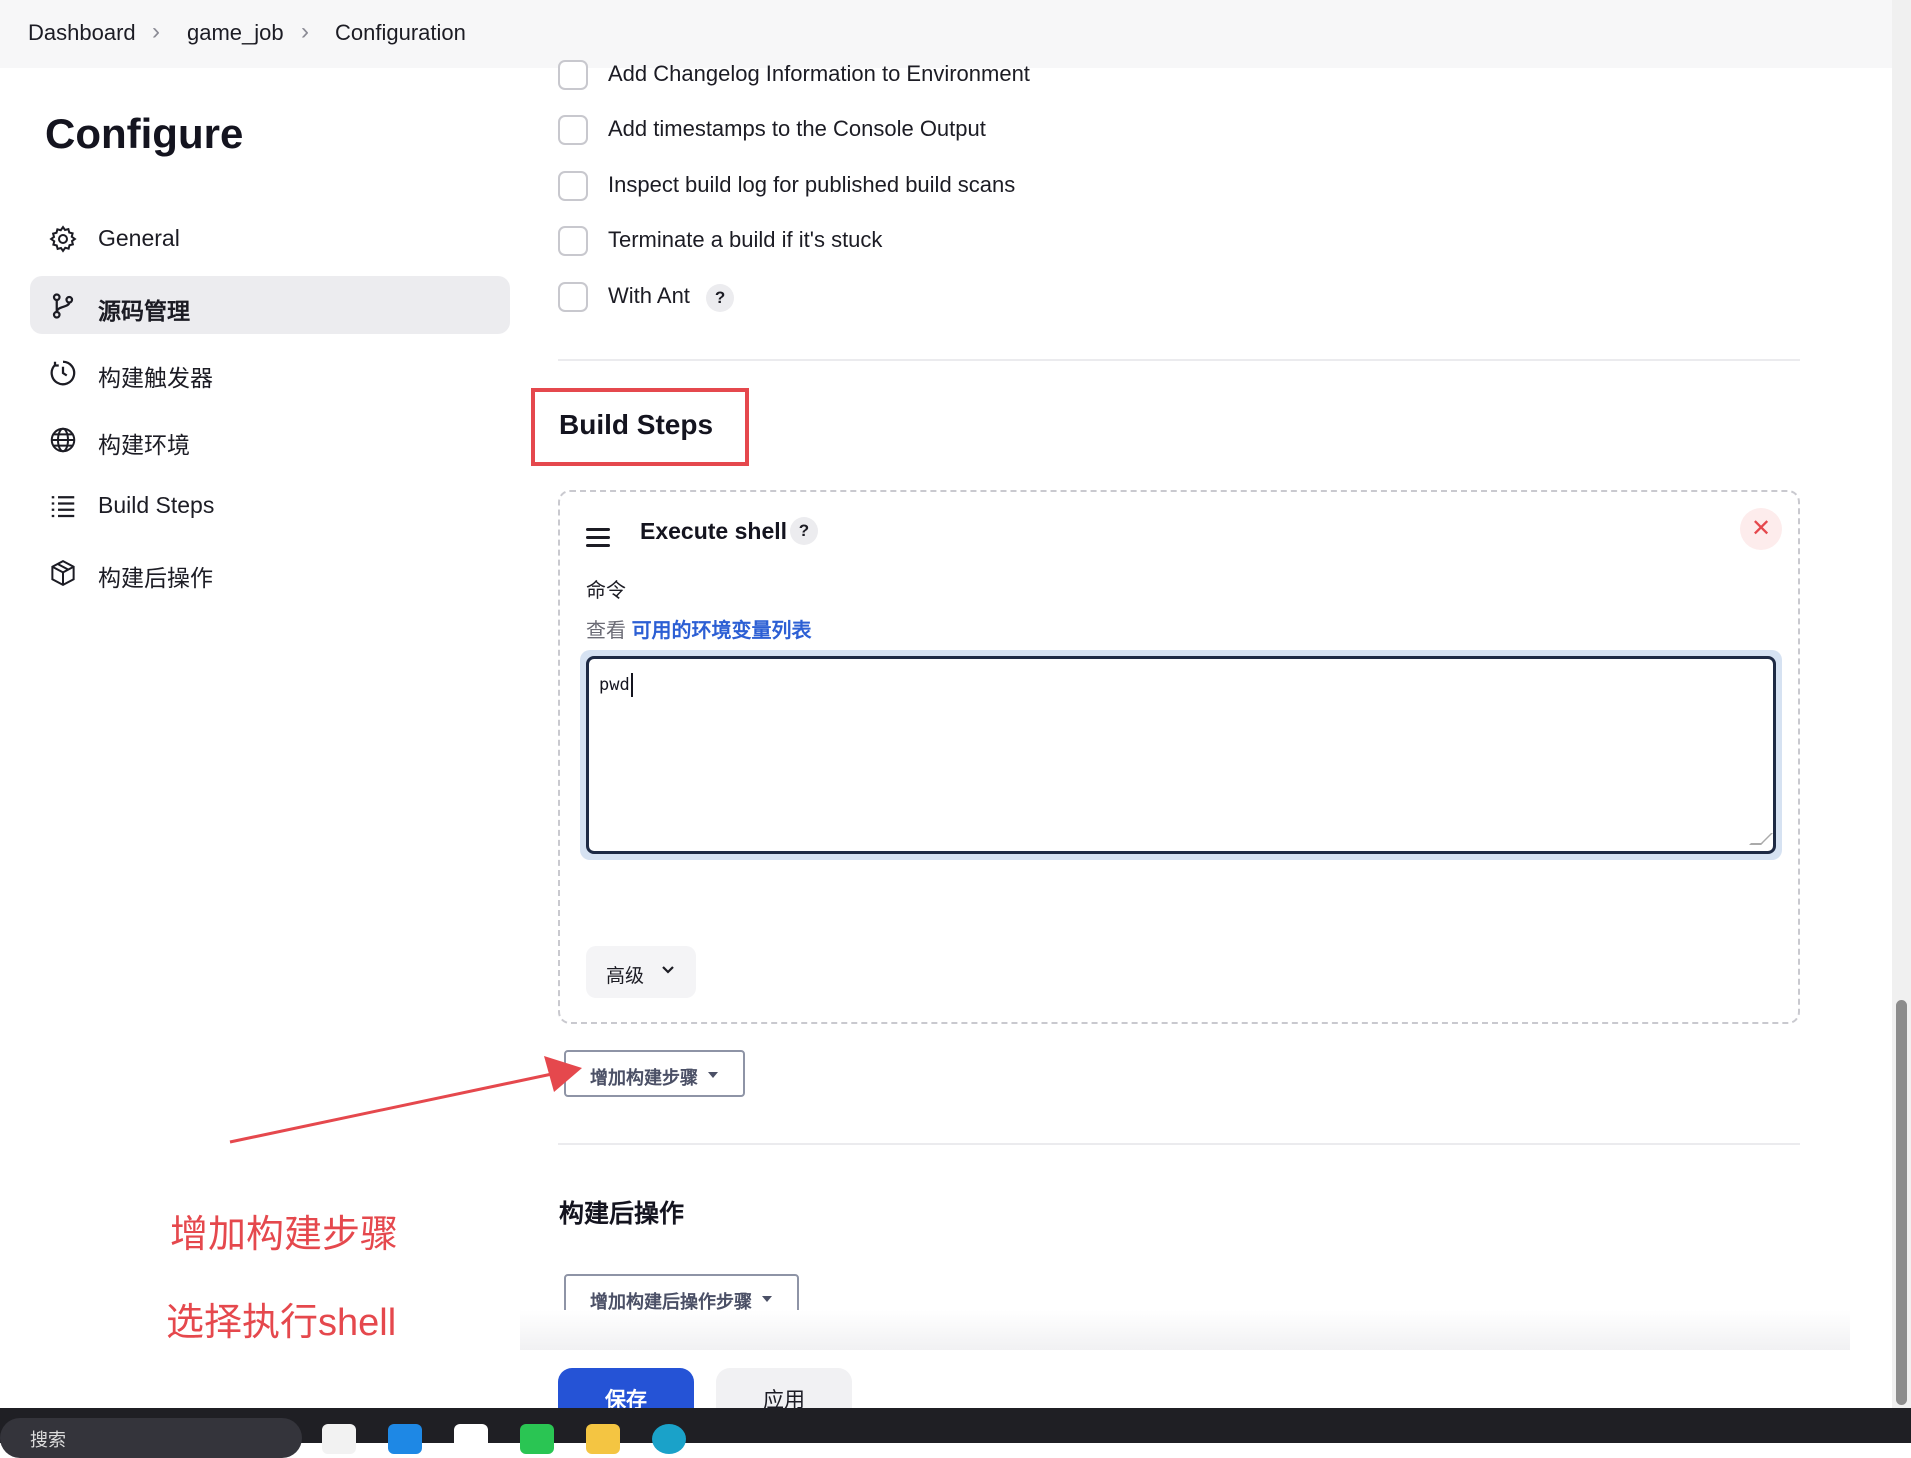 The height and width of the screenshot is (1458, 1911). What do you see at coordinates (270, 372) in the screenshot?
I see `sidebar-item-triggers: 构建触发器` at bounding box center [270, 372].